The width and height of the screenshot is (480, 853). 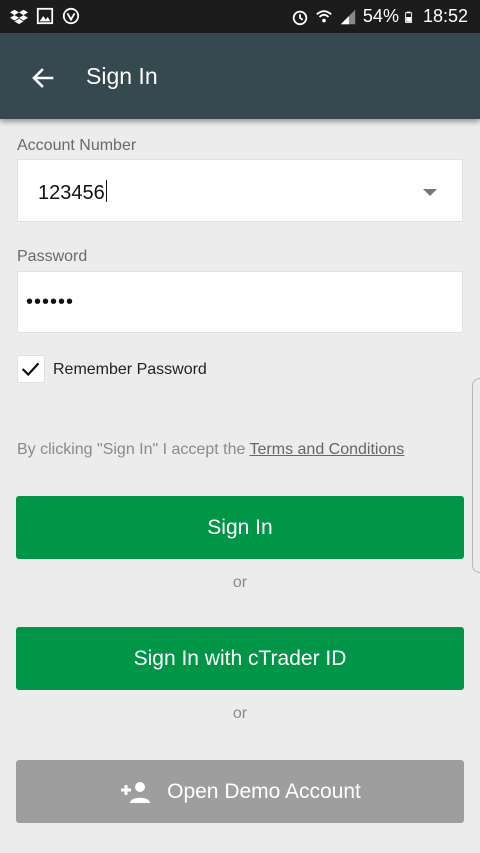 What do you see at coordinates (240, 190) in the screenshot?
I see `account-number-field: 123456` at bounding box center [240, 190].